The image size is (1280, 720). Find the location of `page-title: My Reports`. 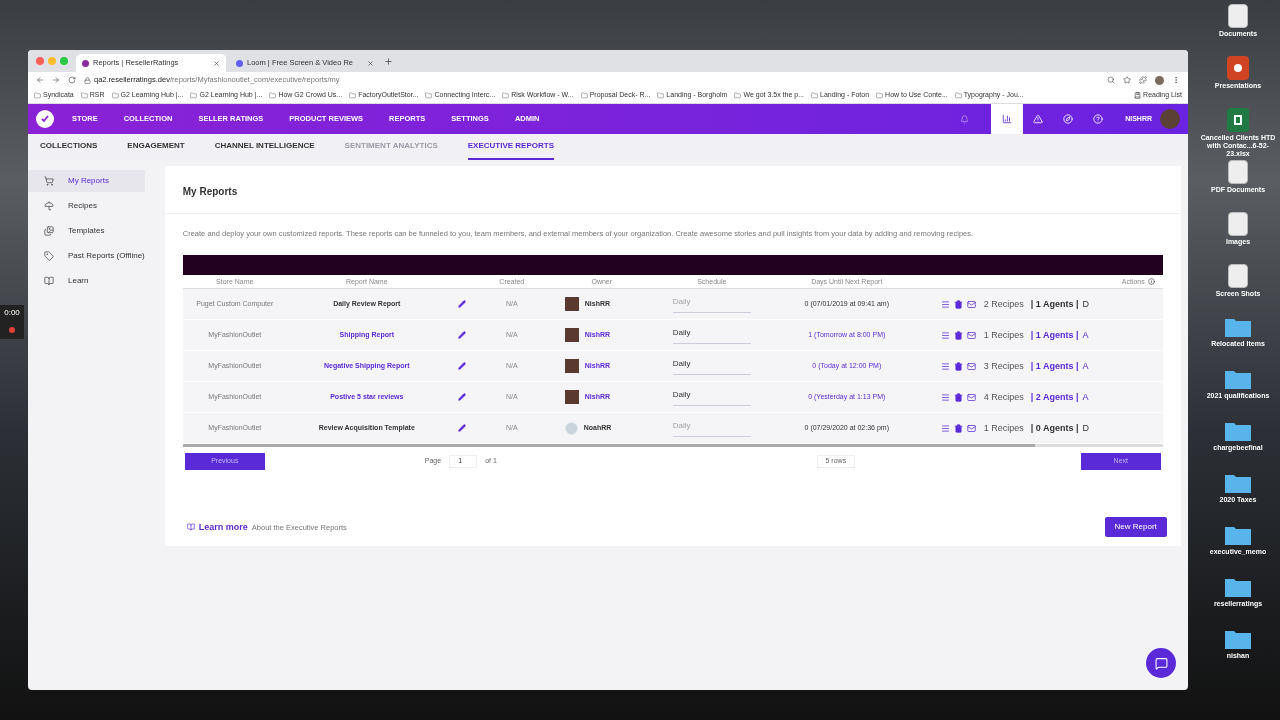

page-title: My Reports is located at coordinates (210, 191).